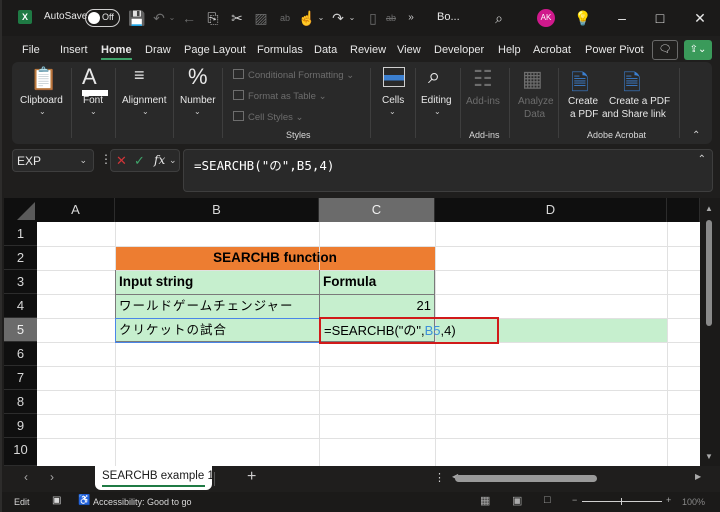 This screenshot has height=512, width=720. What do you see at coordinates (116, 52) in the screenshot?
I see `tab-home: Home` at bounding box center [116, 52].